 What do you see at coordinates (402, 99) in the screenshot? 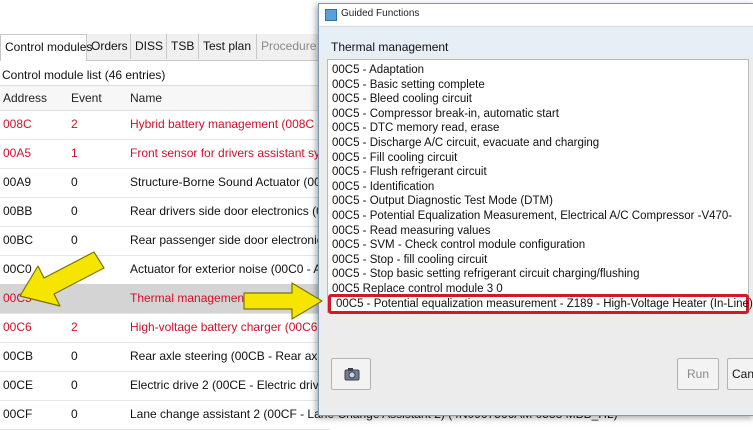
I see `list-item: 00C5 - Bleed cooling circuit` at bounding box center [402, 99].